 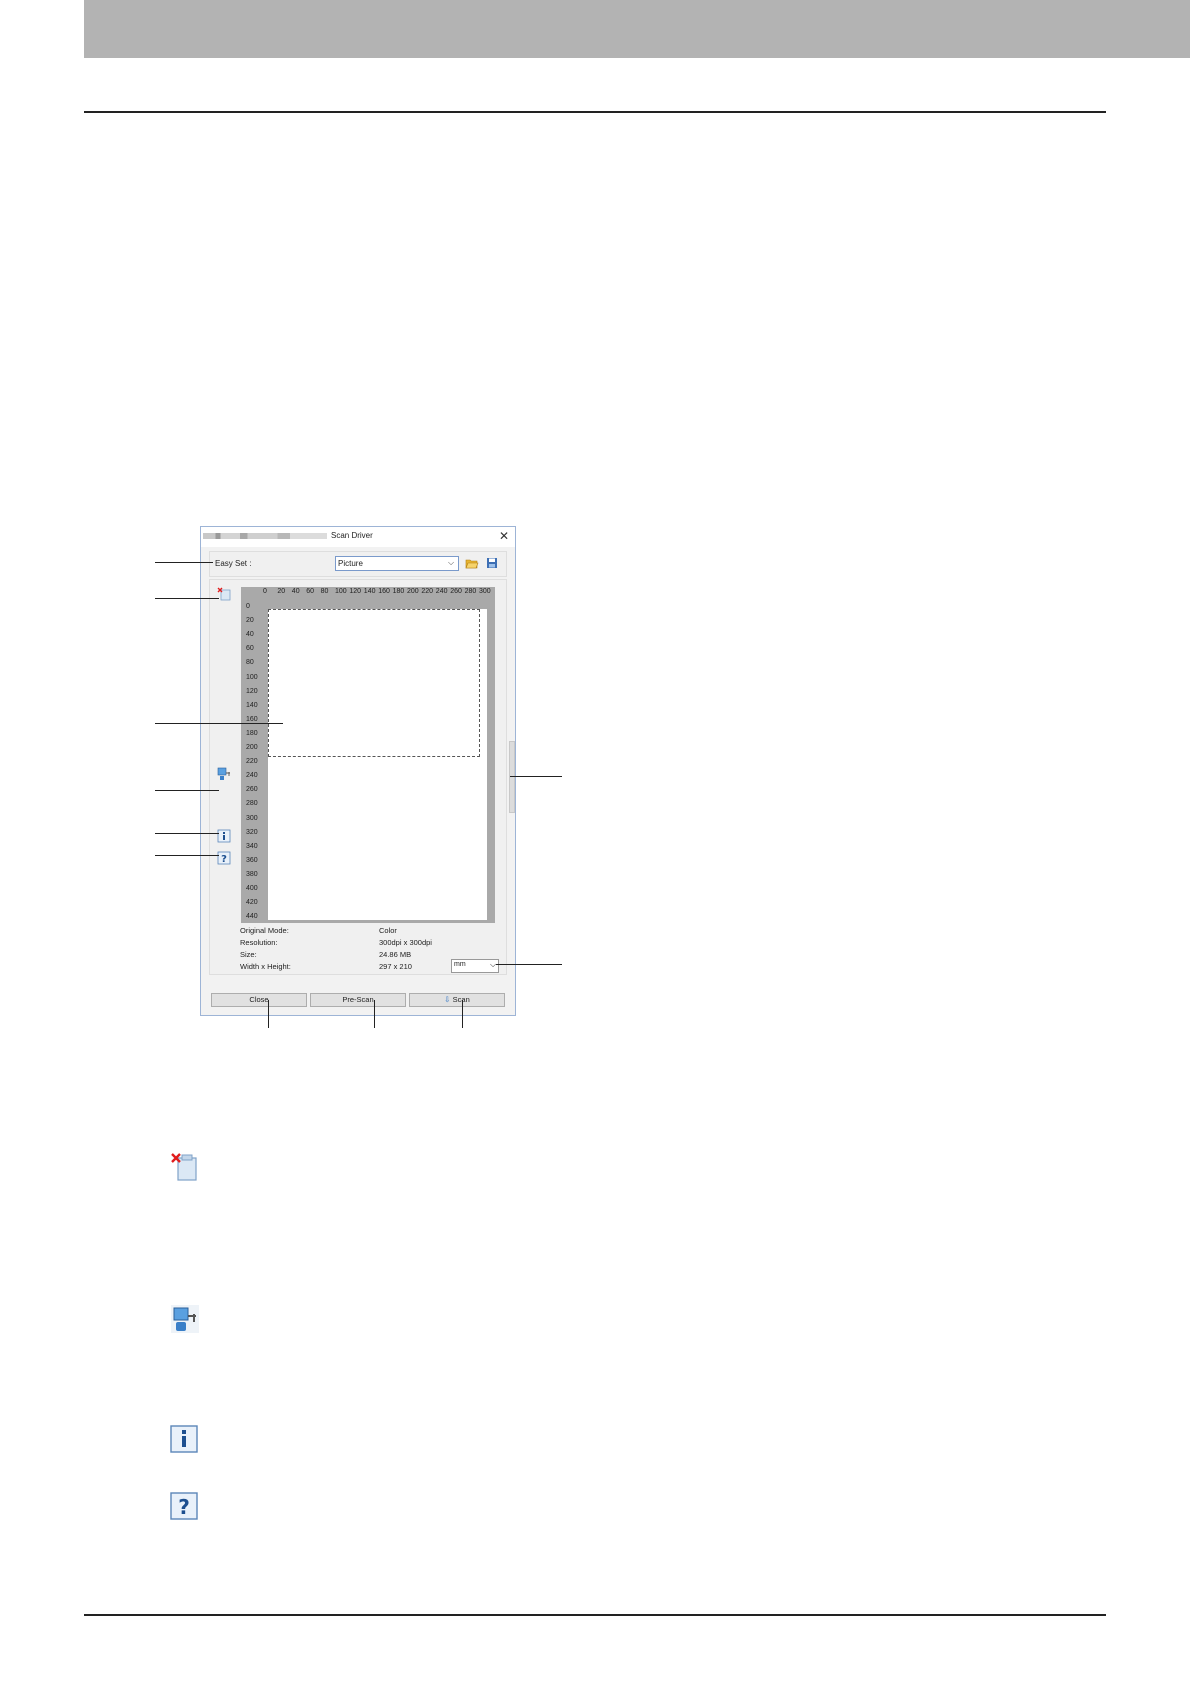 I want to click on ruler-y-tick: 400, so click(x=252, y=888).